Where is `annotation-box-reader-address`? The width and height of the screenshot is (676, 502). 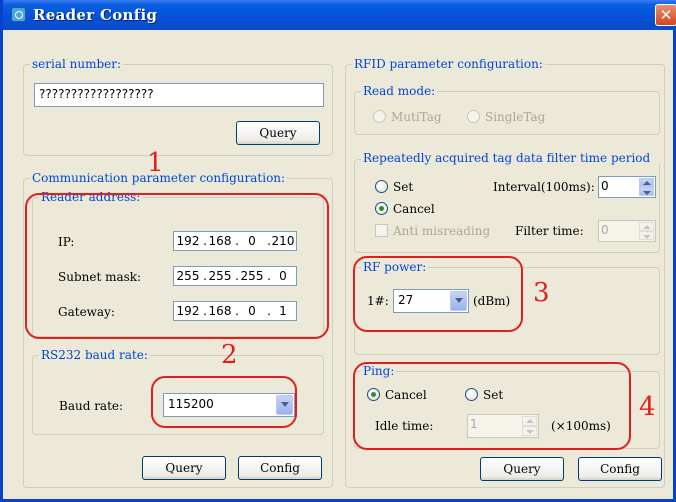
annotation-box-reader-address is located at coordinates (177, 266).